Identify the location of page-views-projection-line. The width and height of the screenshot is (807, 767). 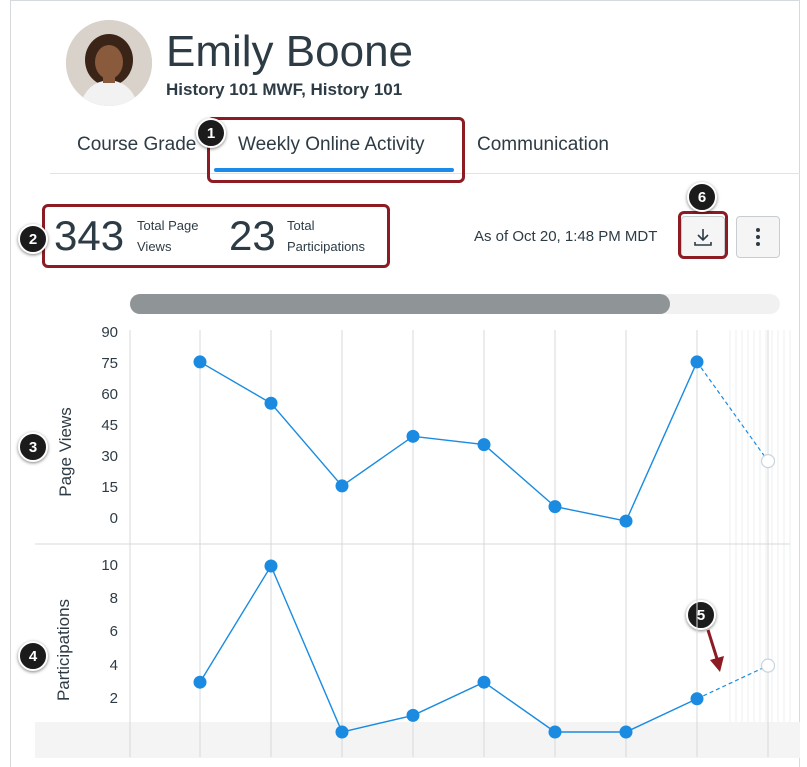
(732, 411).